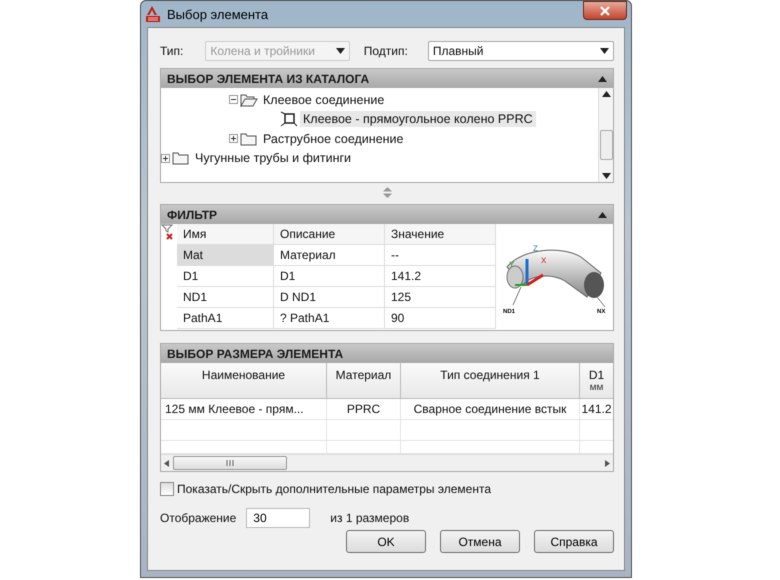 The height and width of the screenshot is (580, 780). What do you see at coordinates (333, 138) in the screenshot?
I see `tree-item: Раструбное соединение` at bounding box center [333, 138].